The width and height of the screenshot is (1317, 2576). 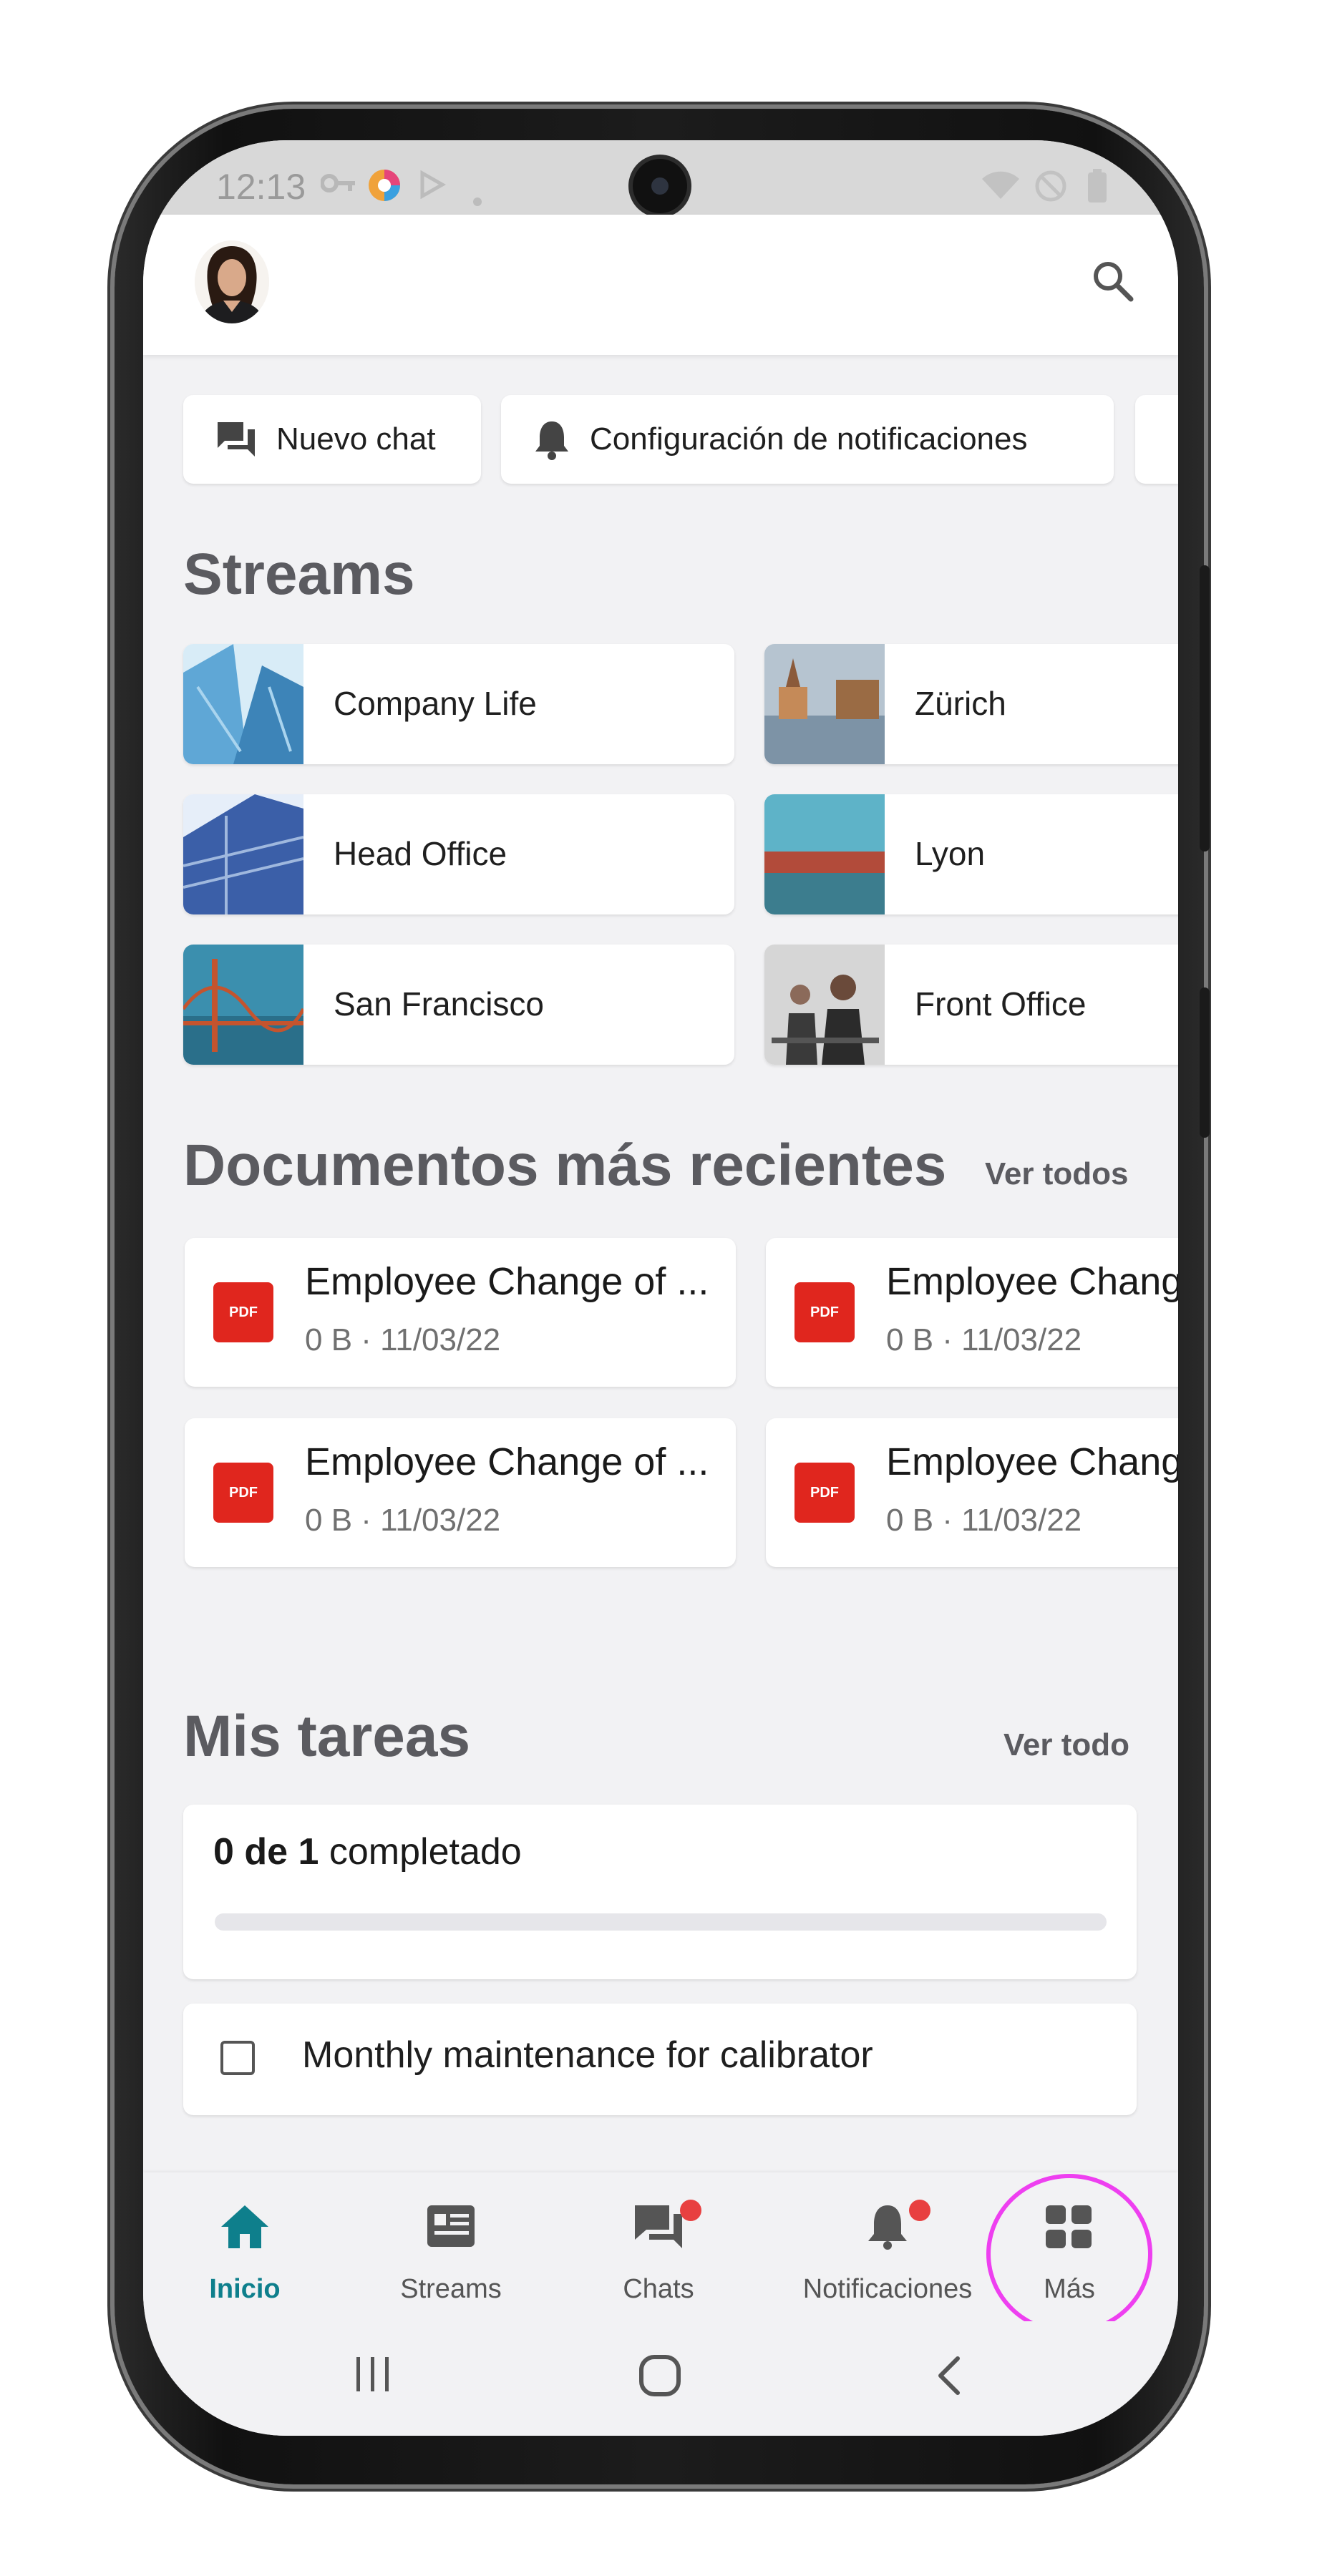 What do you see at coordinates (960, 703) in the screenshot?
I see `stream-label: Zürich` at bounding box center [960, 703].